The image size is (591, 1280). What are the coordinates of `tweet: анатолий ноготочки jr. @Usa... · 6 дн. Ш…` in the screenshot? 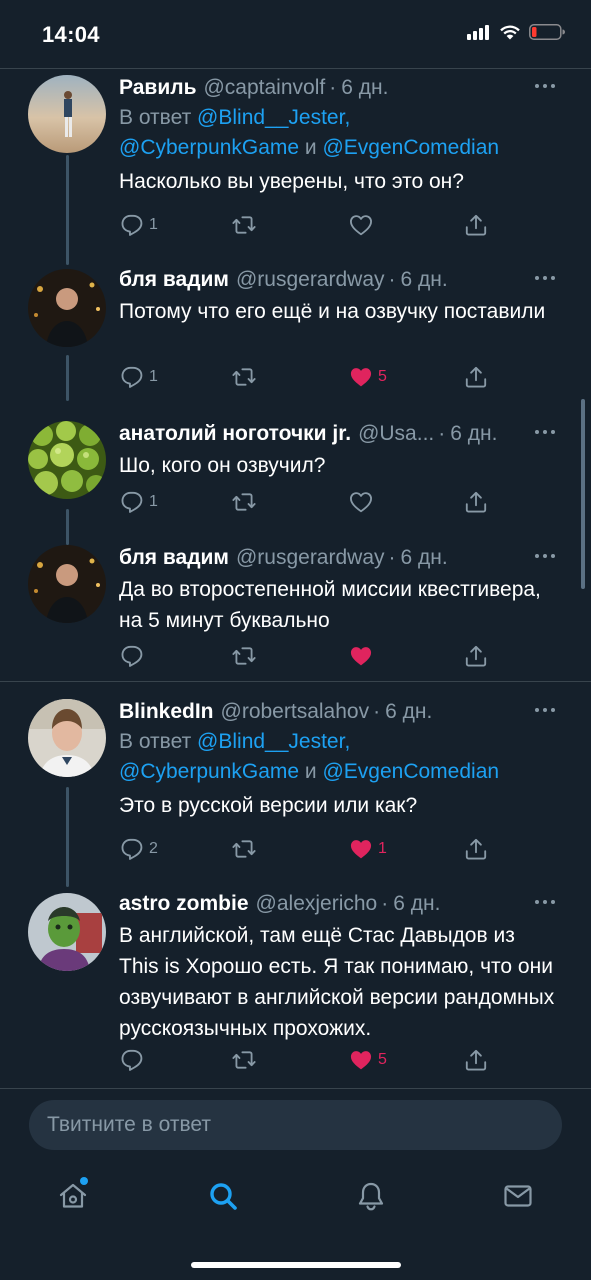 It's located at (295, 471).